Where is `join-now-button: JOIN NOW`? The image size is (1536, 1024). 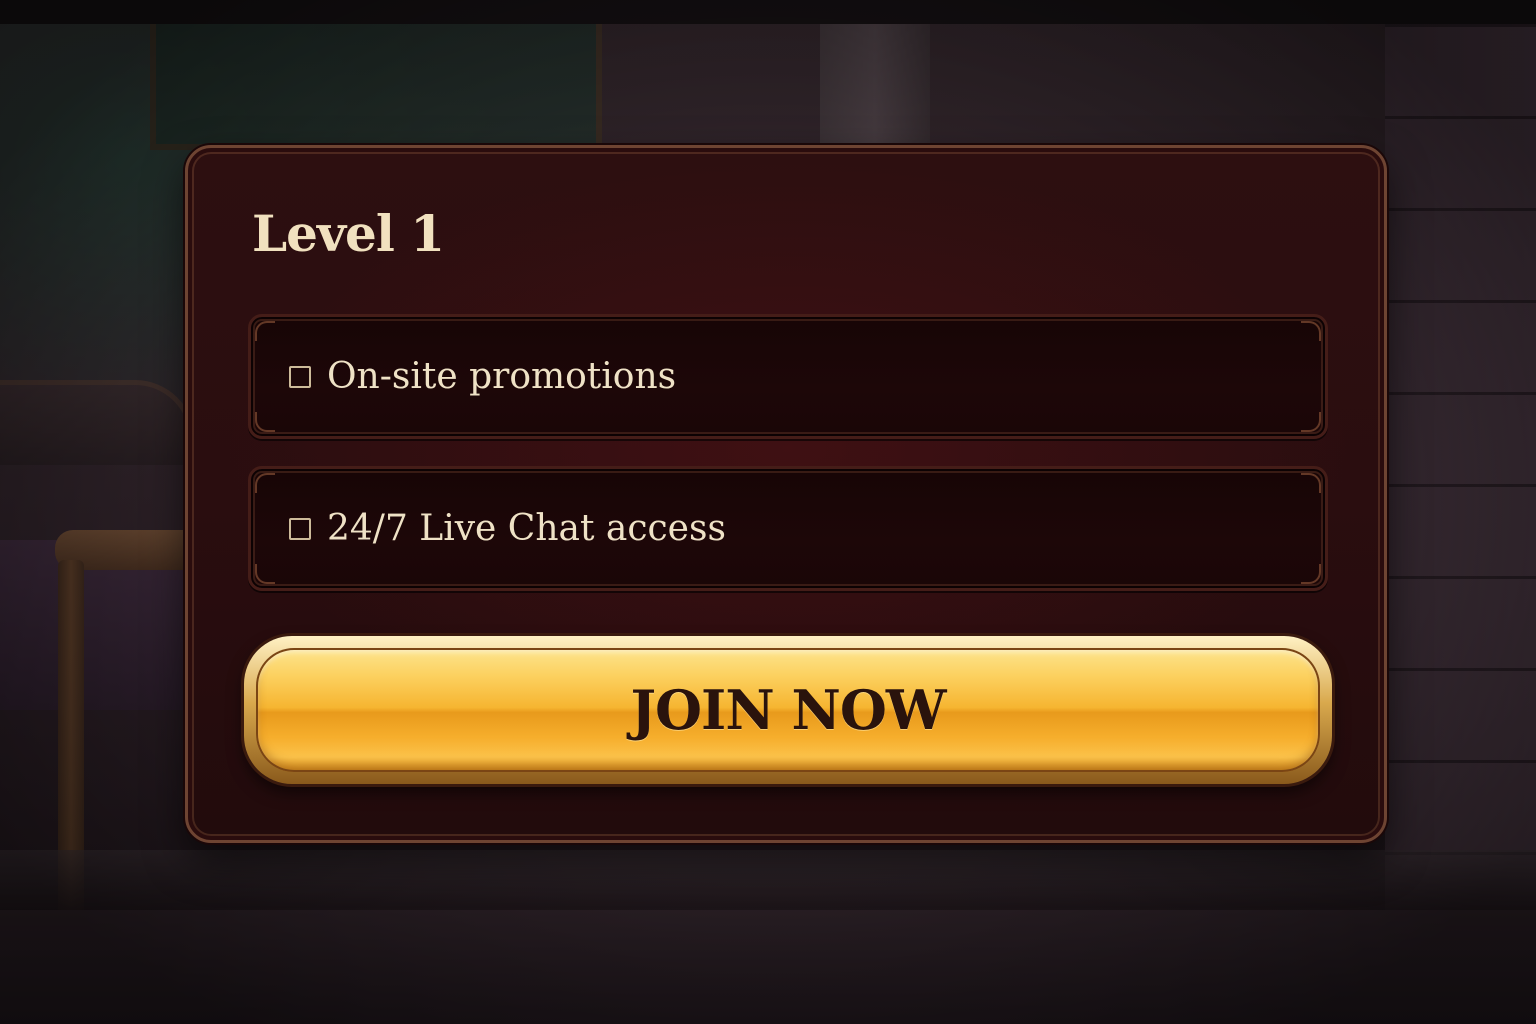
join-now-button: JOIN NOW is located at coordinates (788, 710).